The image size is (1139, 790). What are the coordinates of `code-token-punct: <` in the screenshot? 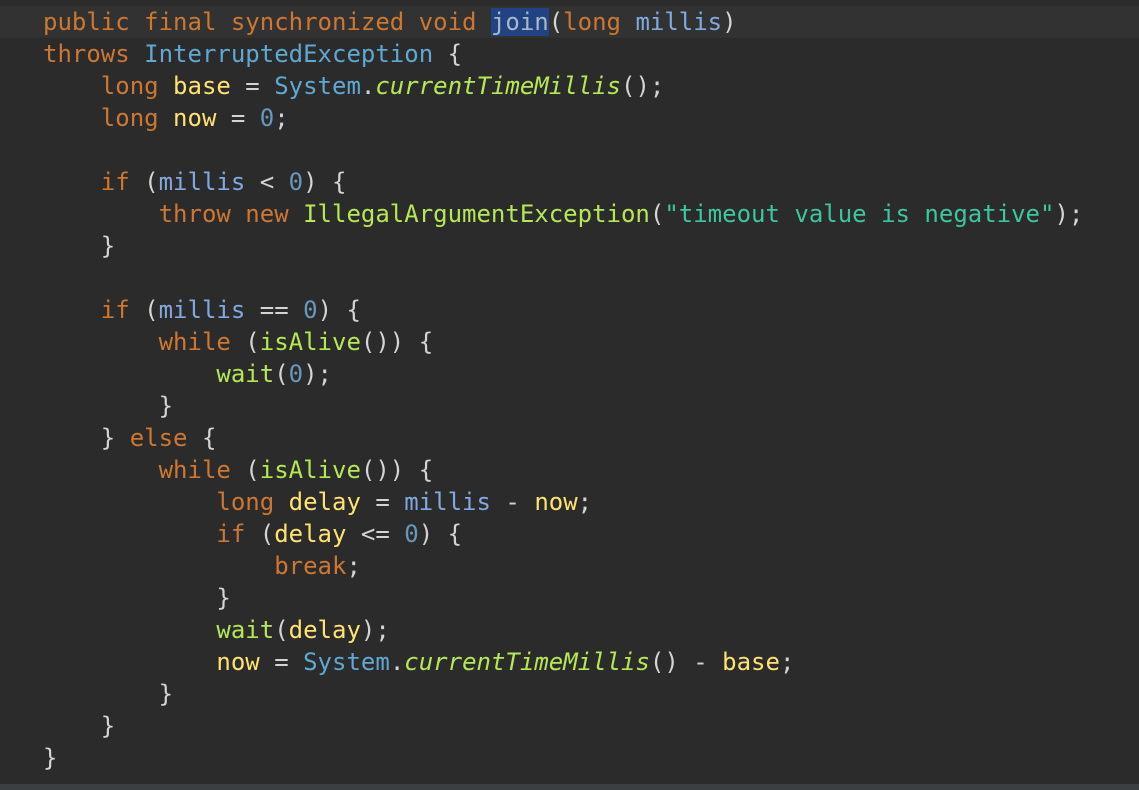 It's located at (267, 182).